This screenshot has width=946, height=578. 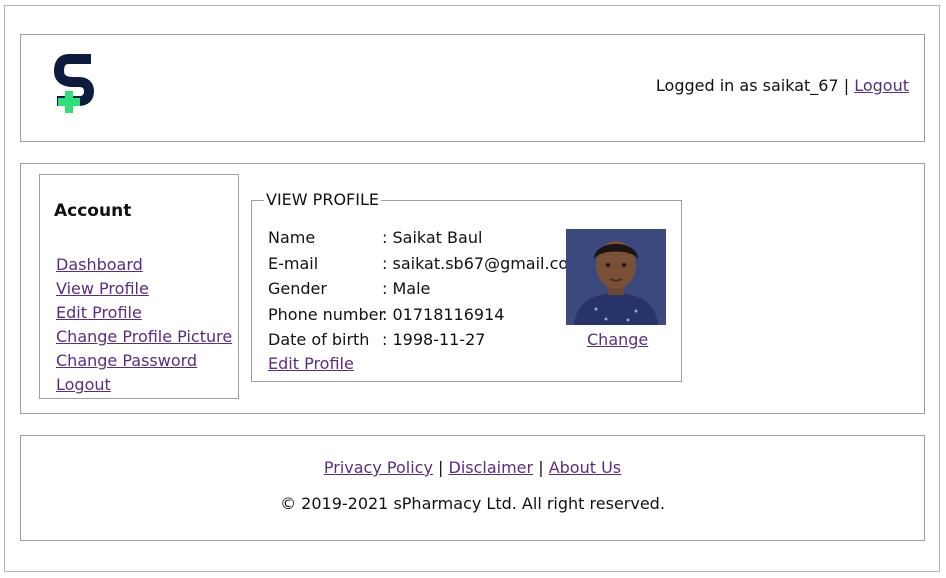 What do you see at coordinates (406, 288) in the screenshot?
I see `field-value: : Male` at bounding box center [406, 288].